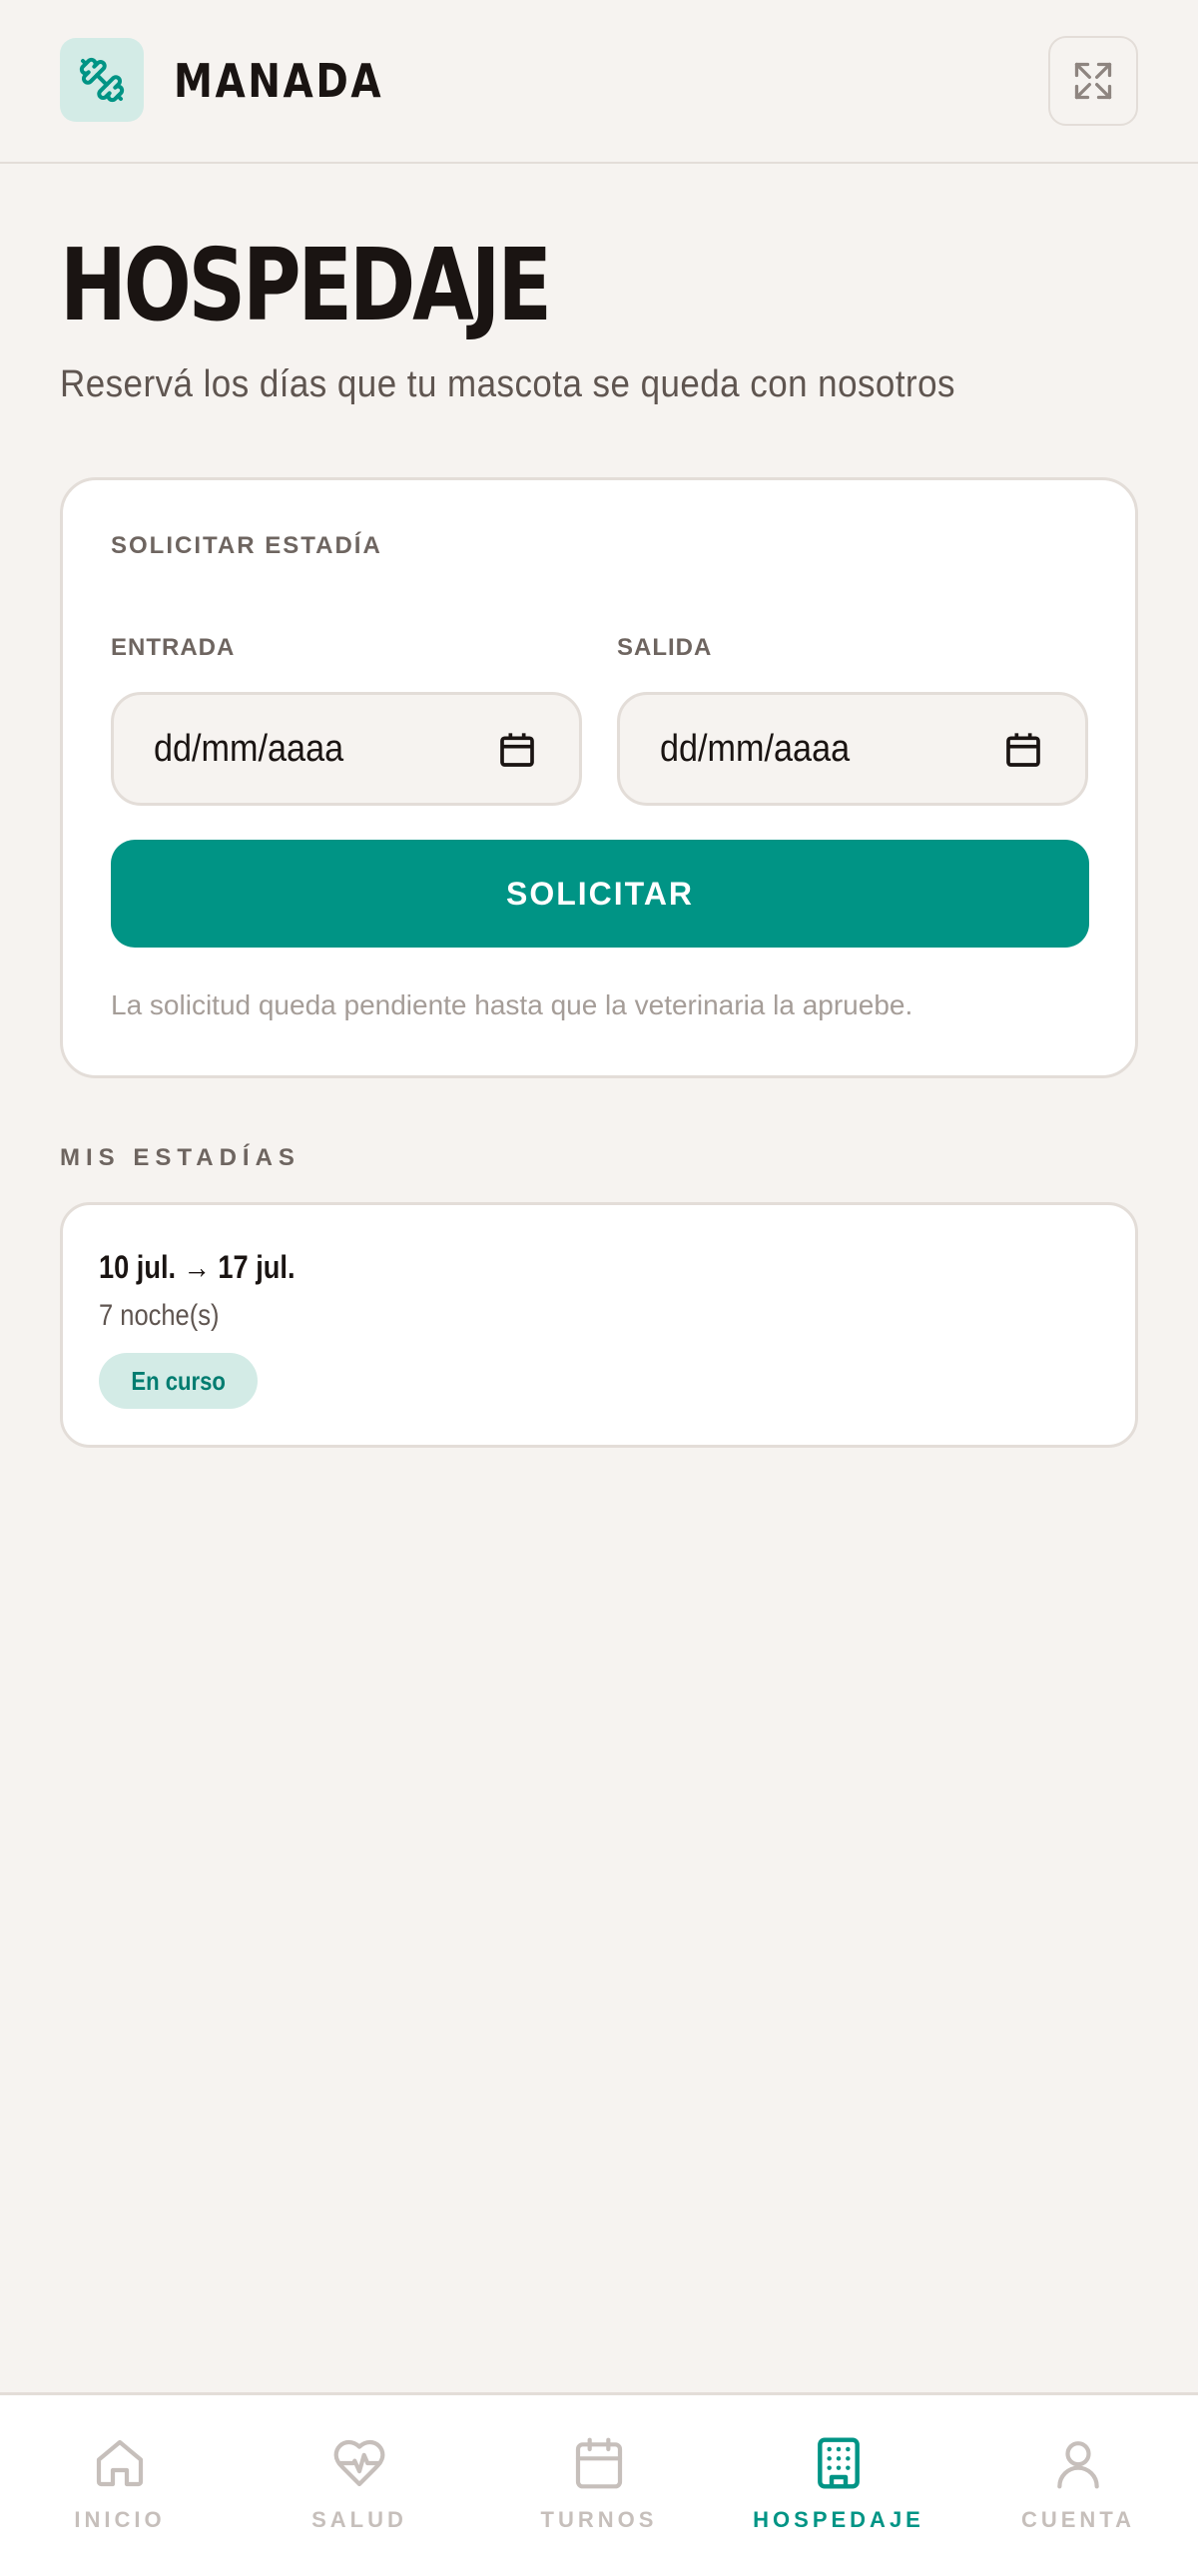  What do you see at coordinates (600, 894) in the screenshot?
I see `submit-request-button: SOLICITAR` at bounding box center [600, 894].